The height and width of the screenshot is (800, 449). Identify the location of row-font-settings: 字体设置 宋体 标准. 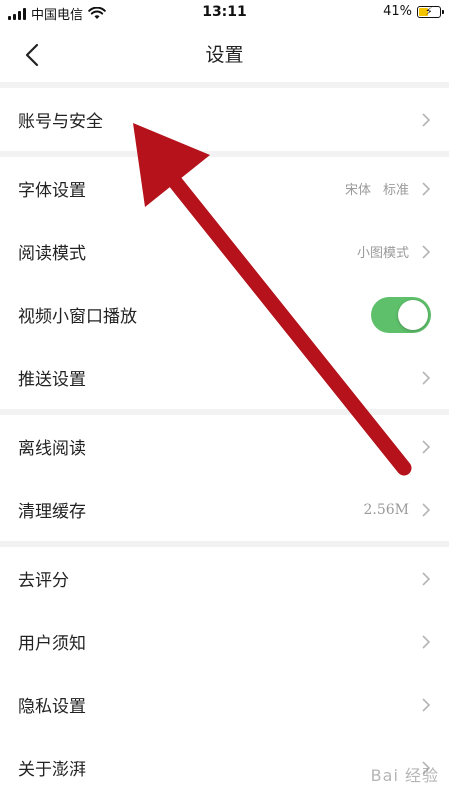
(224, 188).